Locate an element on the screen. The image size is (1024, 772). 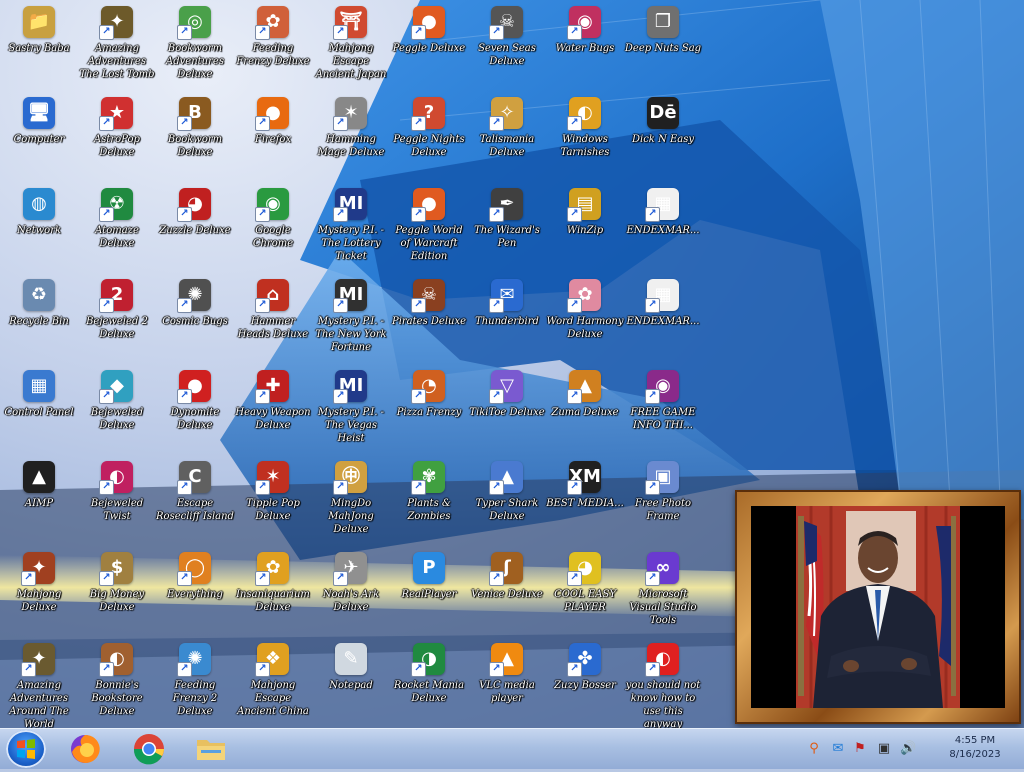
desktop-icon: ㊥ ↗ MingDo MahJong Deluxe is located at coordinates (351, 498).